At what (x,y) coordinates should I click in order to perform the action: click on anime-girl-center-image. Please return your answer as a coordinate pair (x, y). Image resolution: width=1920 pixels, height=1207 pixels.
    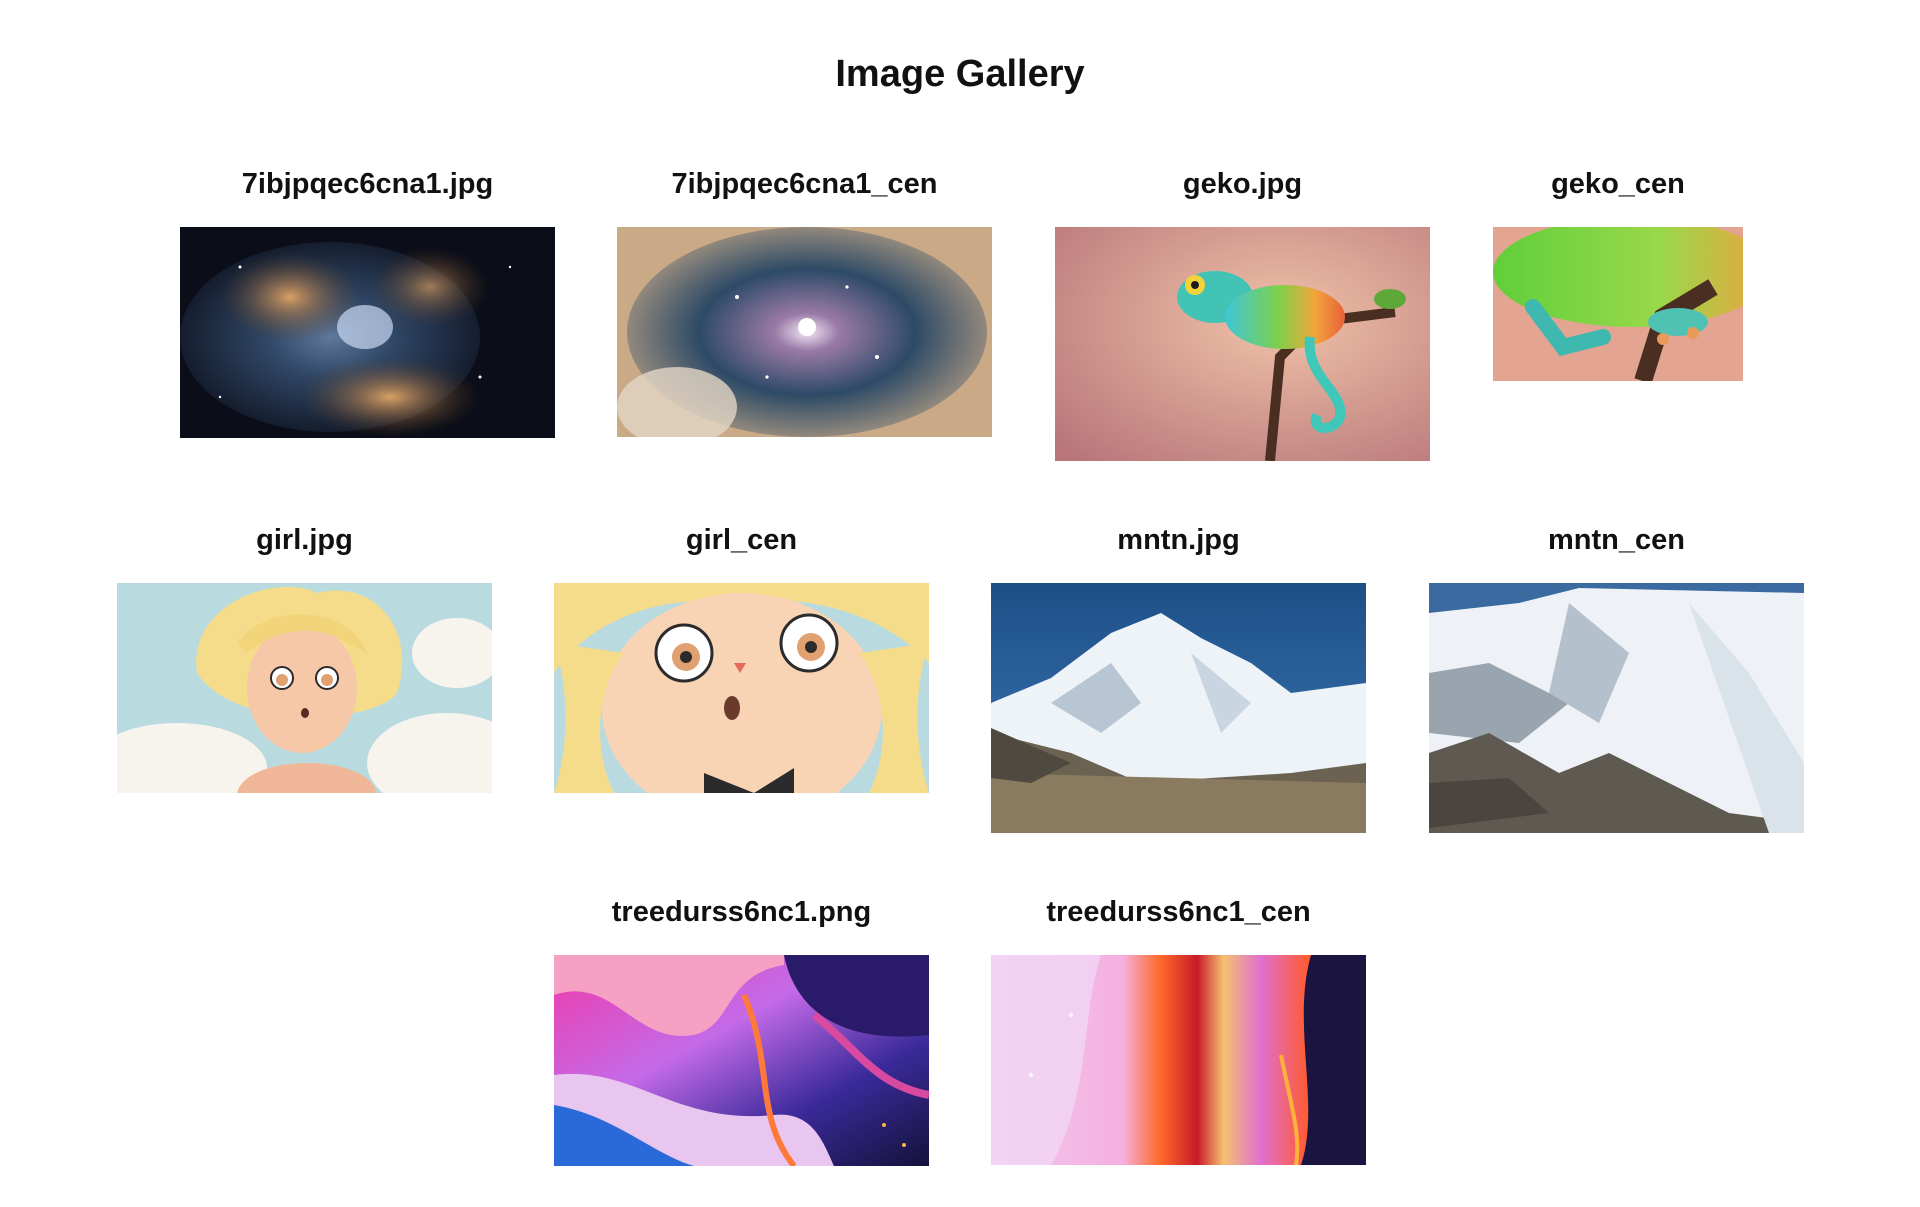
    Looking at the image, I should click on (741, 688).